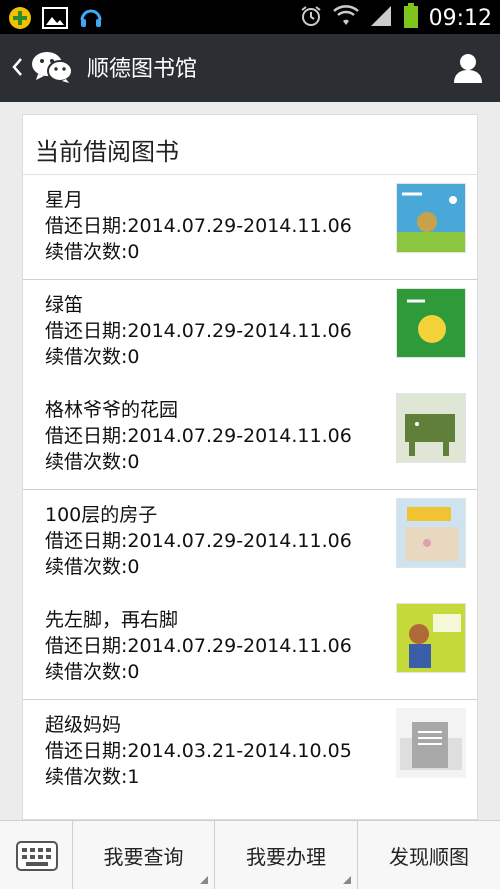  I want to click on menu-handle-label: 我要办理, so click(286, 857).